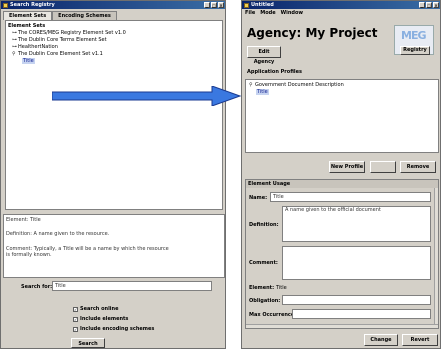 This screenshot has width=441, height=349. What do you see at coordinates (281, 288) in the screenshot?
I see `element-value: Title` at bounding box center [281, 288].